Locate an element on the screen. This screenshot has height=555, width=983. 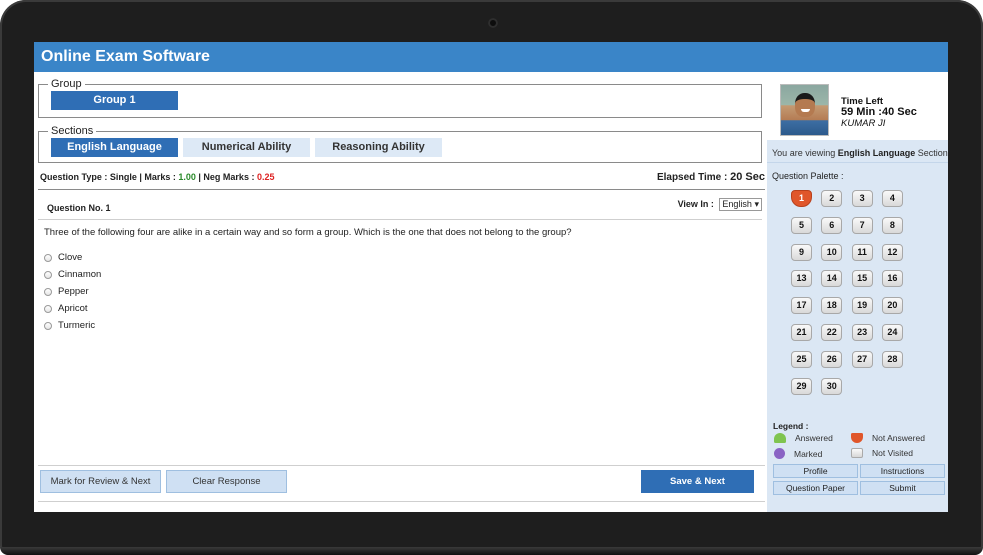
app-title: Online Exam Software is located at coordinates (491, 57).